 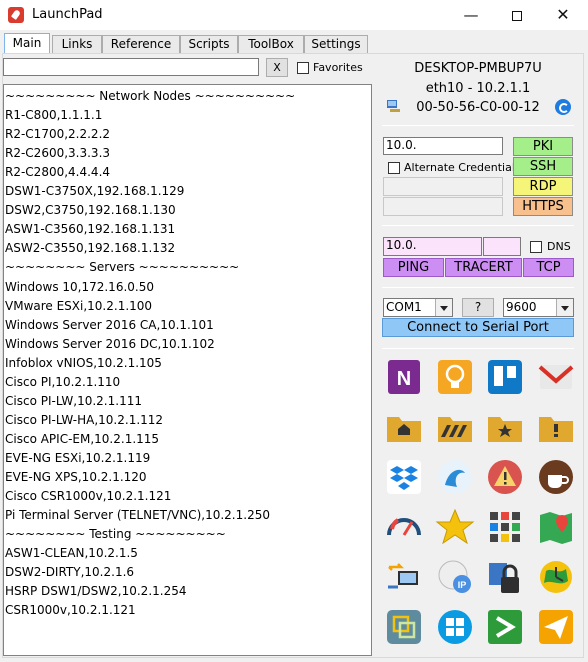 What do you see at coordinates (115, 534) in the screenshot?
I see `list-item: ~~~~~~~~ Testing ~~~~~~~~~` at bounding box center [115, 534].